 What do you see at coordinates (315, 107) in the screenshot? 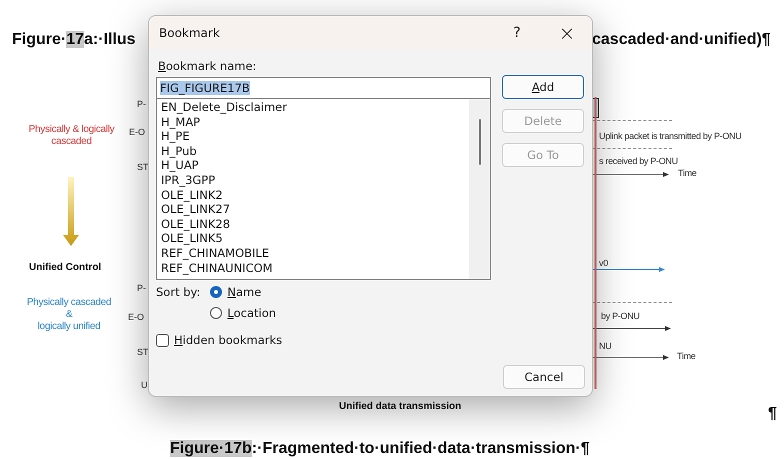
I see `list-item: EN_Delete_Disclaimer` at bounding box center [315, 107].